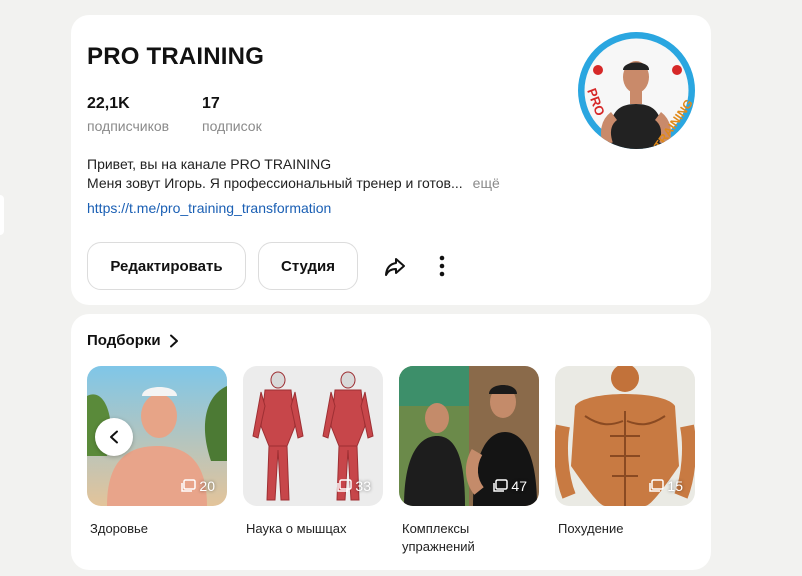  What do you see at coordinates (128, 114) in the screenshot?
I see `subscribers-stat: 22,1K подписчиков` at bounding box center [128, 114].